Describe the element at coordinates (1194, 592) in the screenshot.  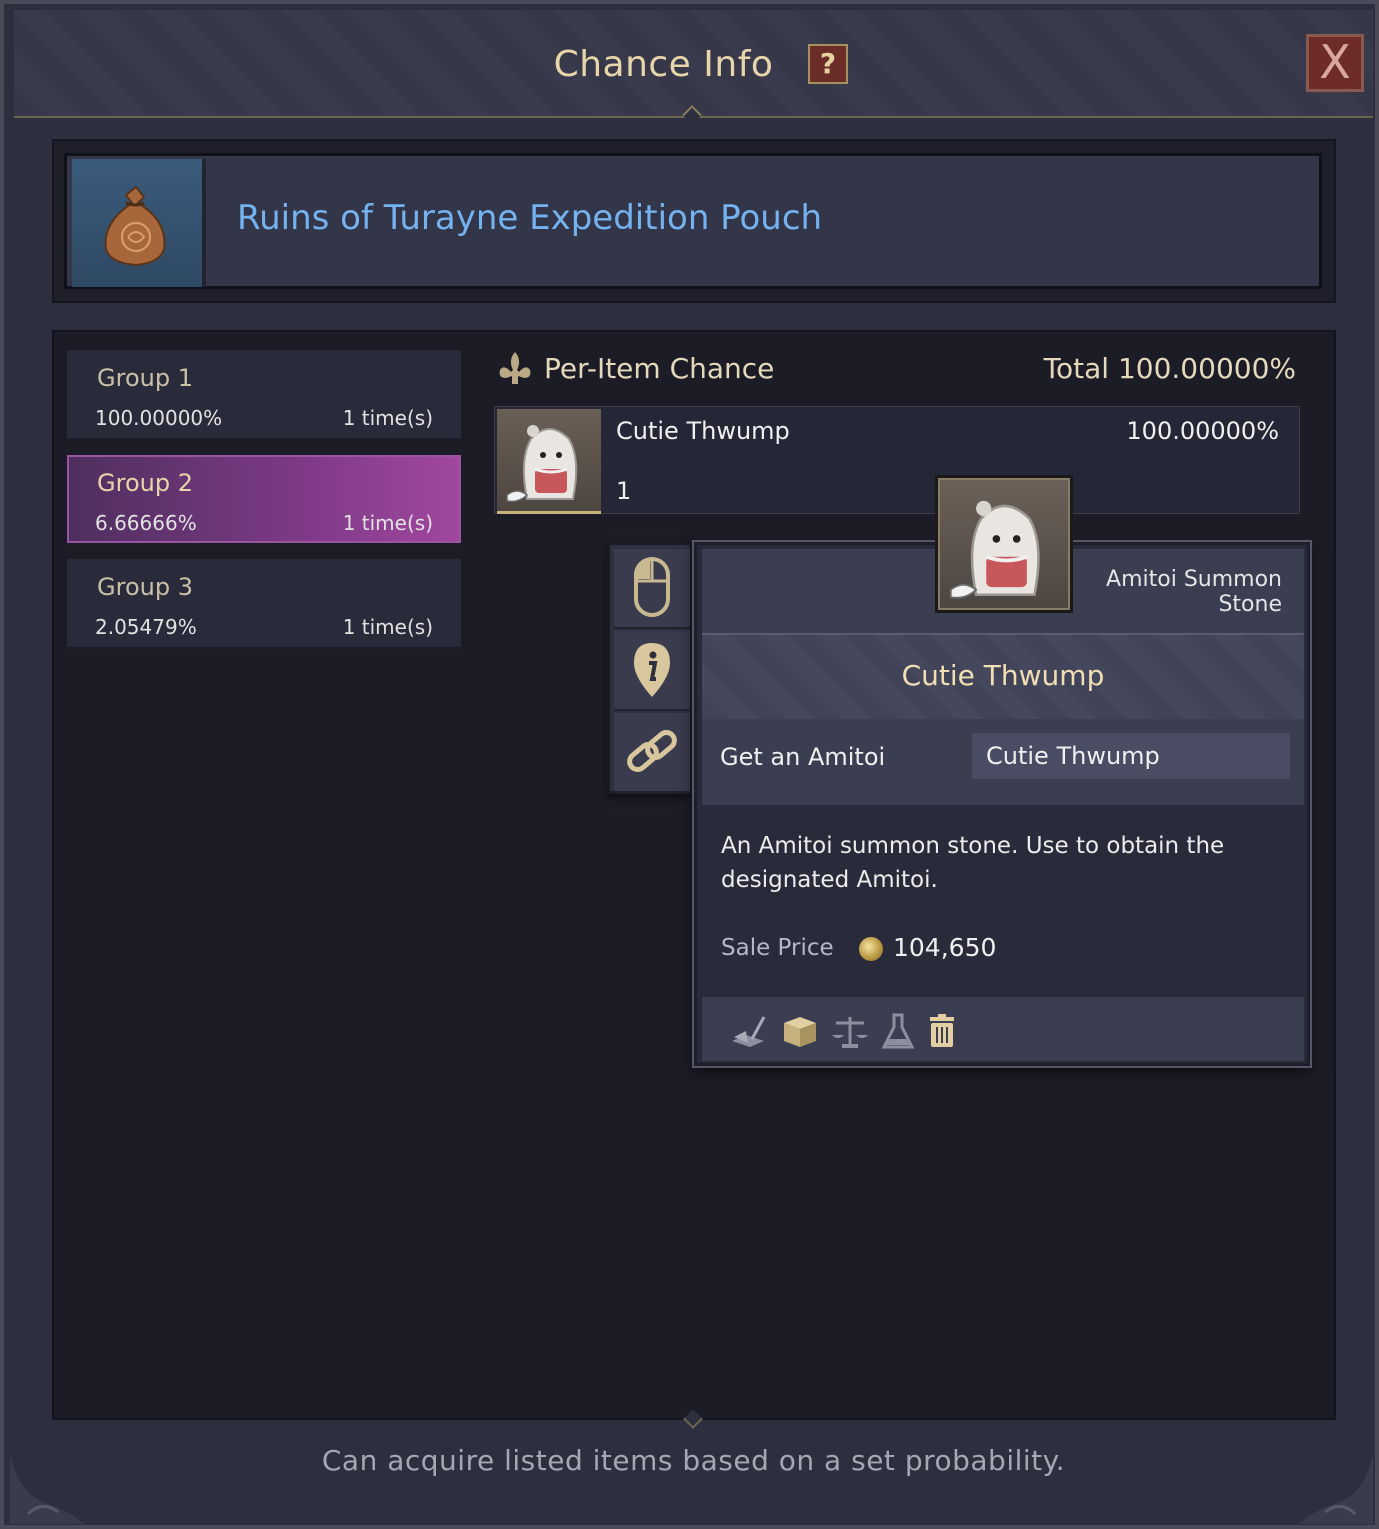
I see `tooltip-item-type: Amitoi Summon Stone` at that location.